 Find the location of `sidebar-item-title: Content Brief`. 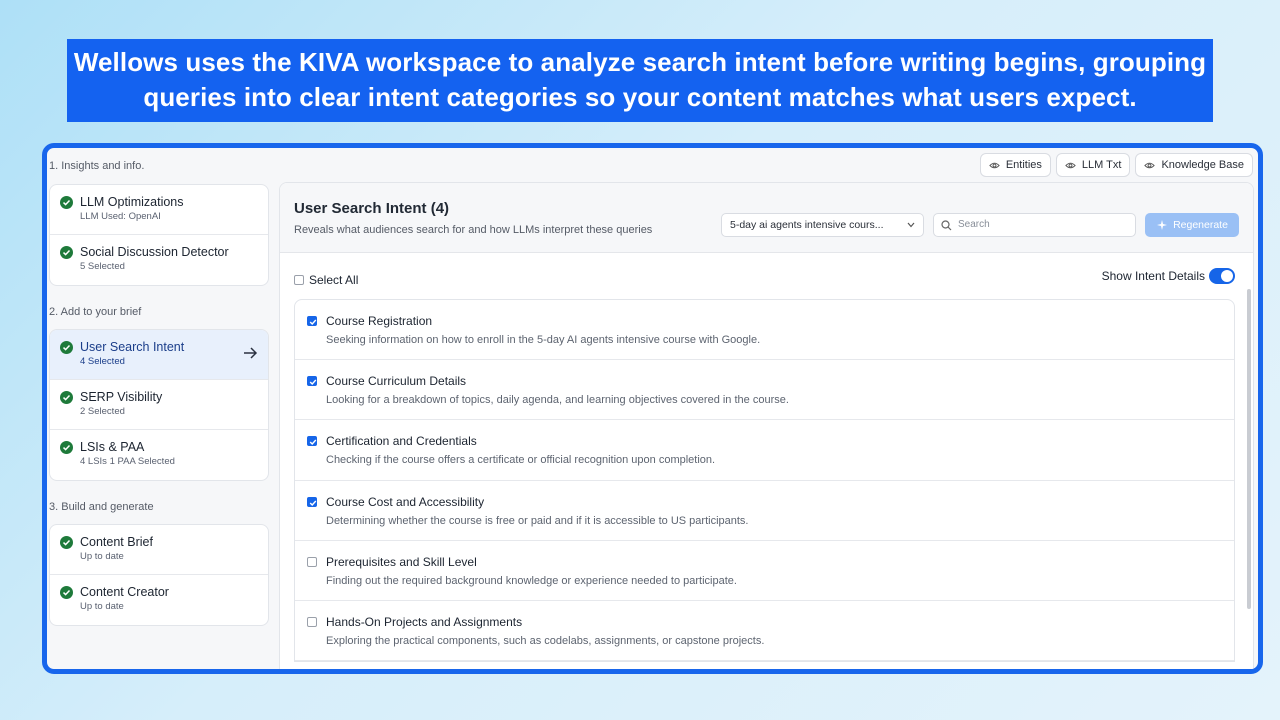

sidebar-item-title: Content Brief is located at coordinates (116, 542).